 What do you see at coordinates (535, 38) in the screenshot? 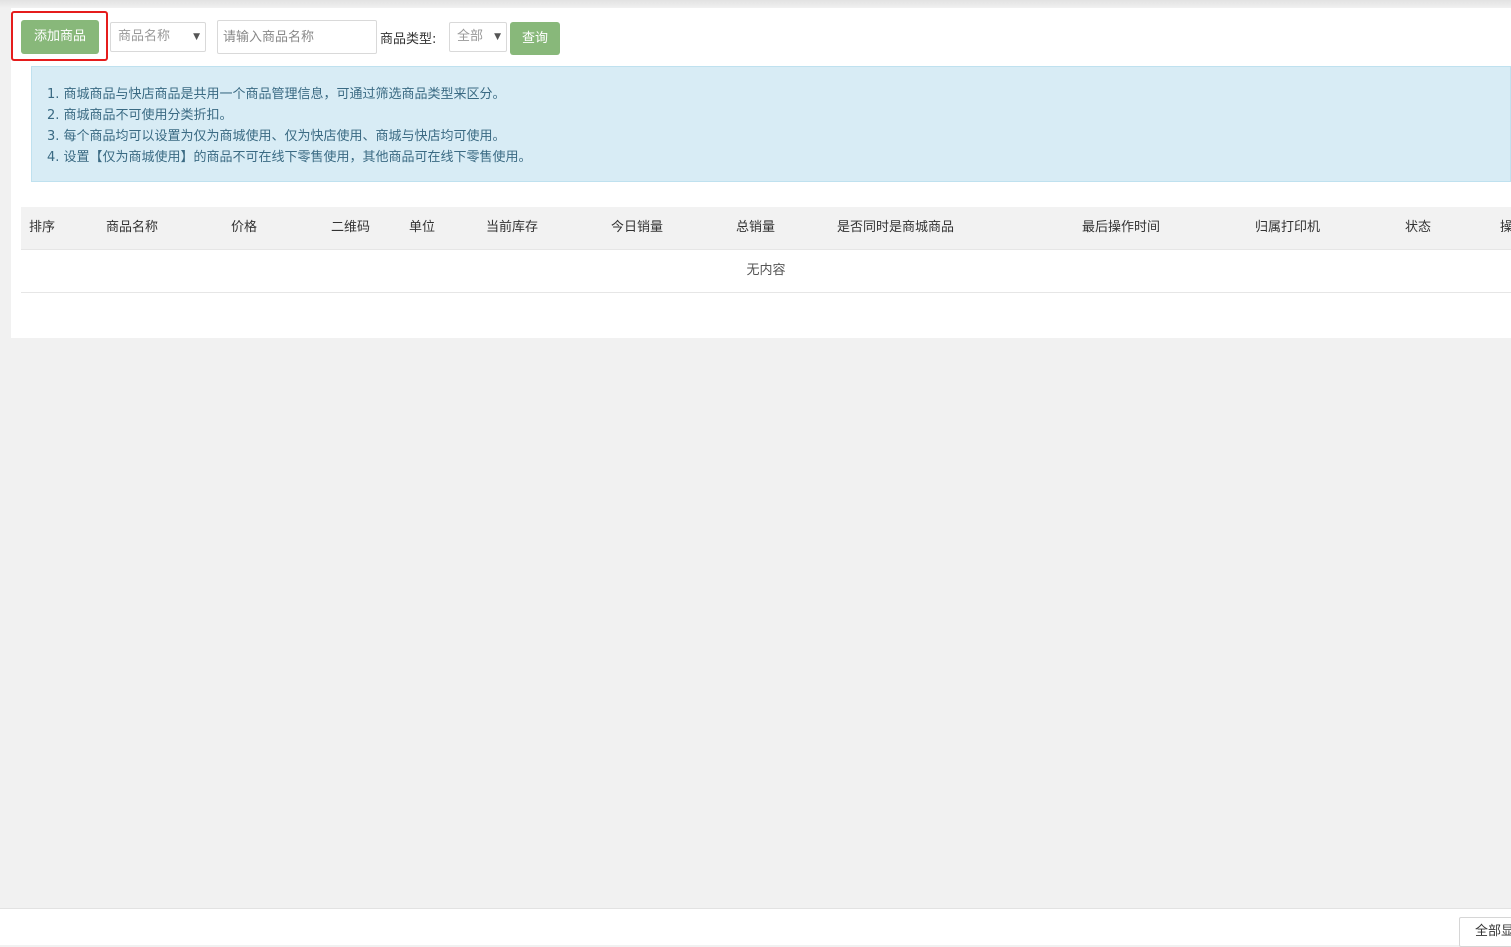
I see `query-button: 查询` at bounding box center [535, 38].